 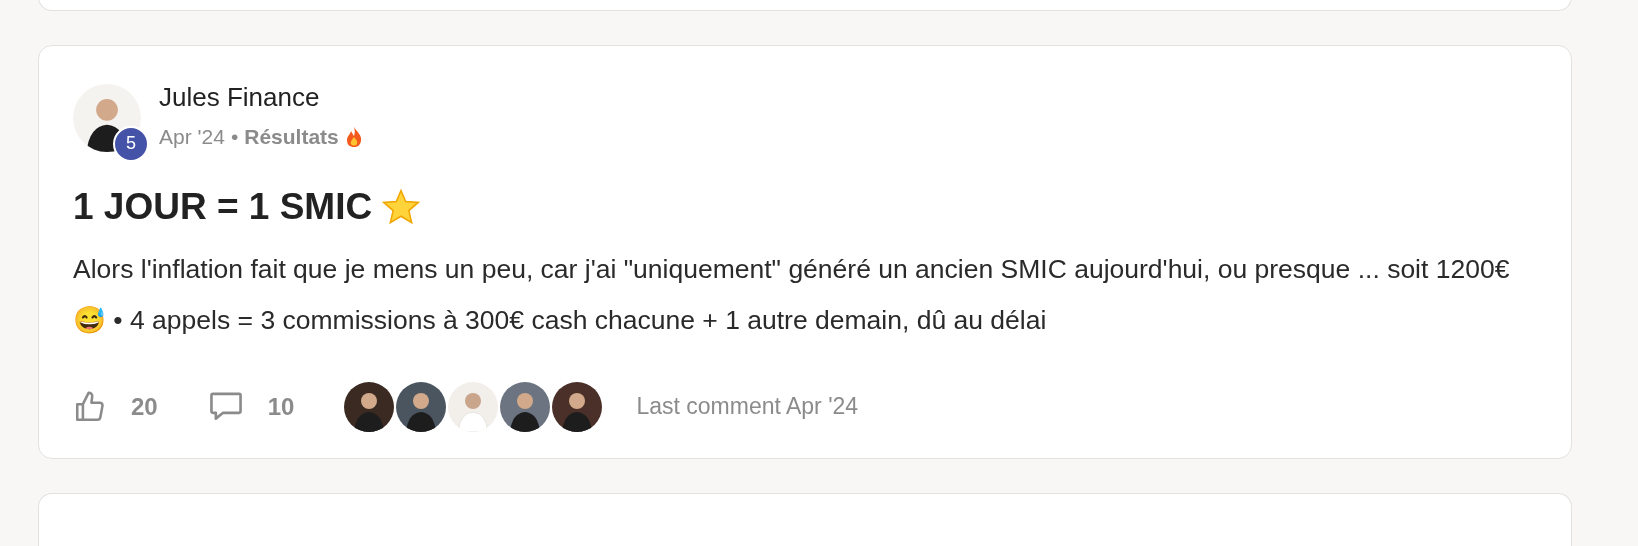 What do you see at coordinates (261, 97) in the screenshot?
I see `author-name: Jules Finance` at bounding box center [261, 97].